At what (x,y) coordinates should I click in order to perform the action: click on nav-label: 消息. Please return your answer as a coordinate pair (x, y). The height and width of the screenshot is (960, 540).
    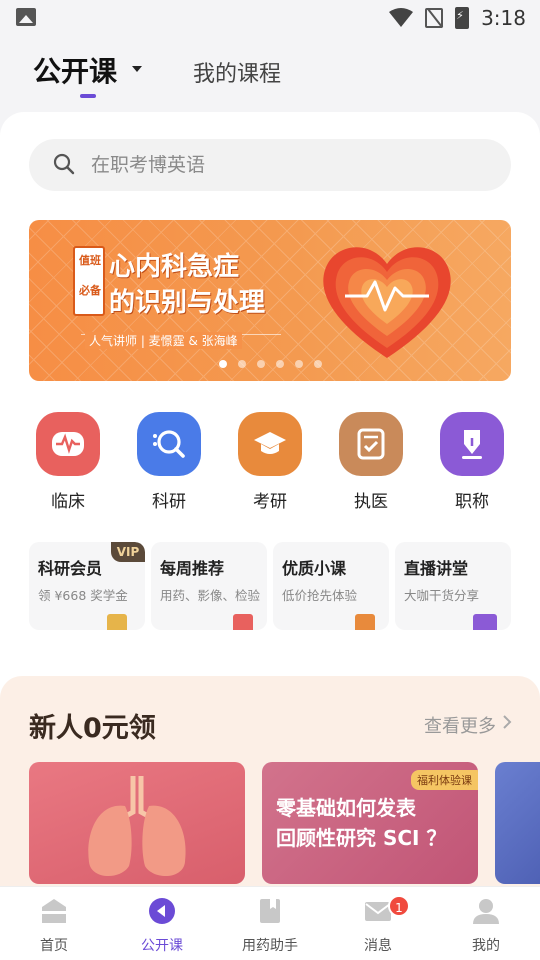
    Looking at the image, I should click on (378, 946).